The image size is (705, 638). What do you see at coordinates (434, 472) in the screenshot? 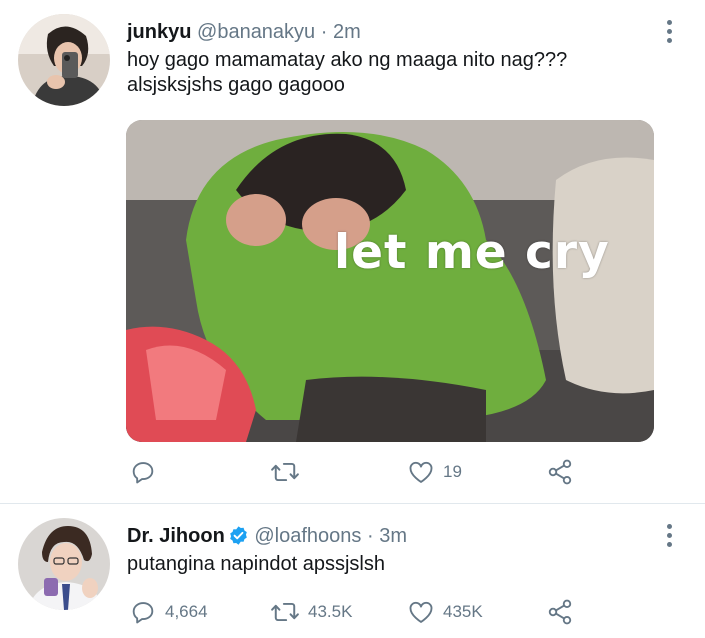
I see `like-button: 19` at bounding box center [434, 472].